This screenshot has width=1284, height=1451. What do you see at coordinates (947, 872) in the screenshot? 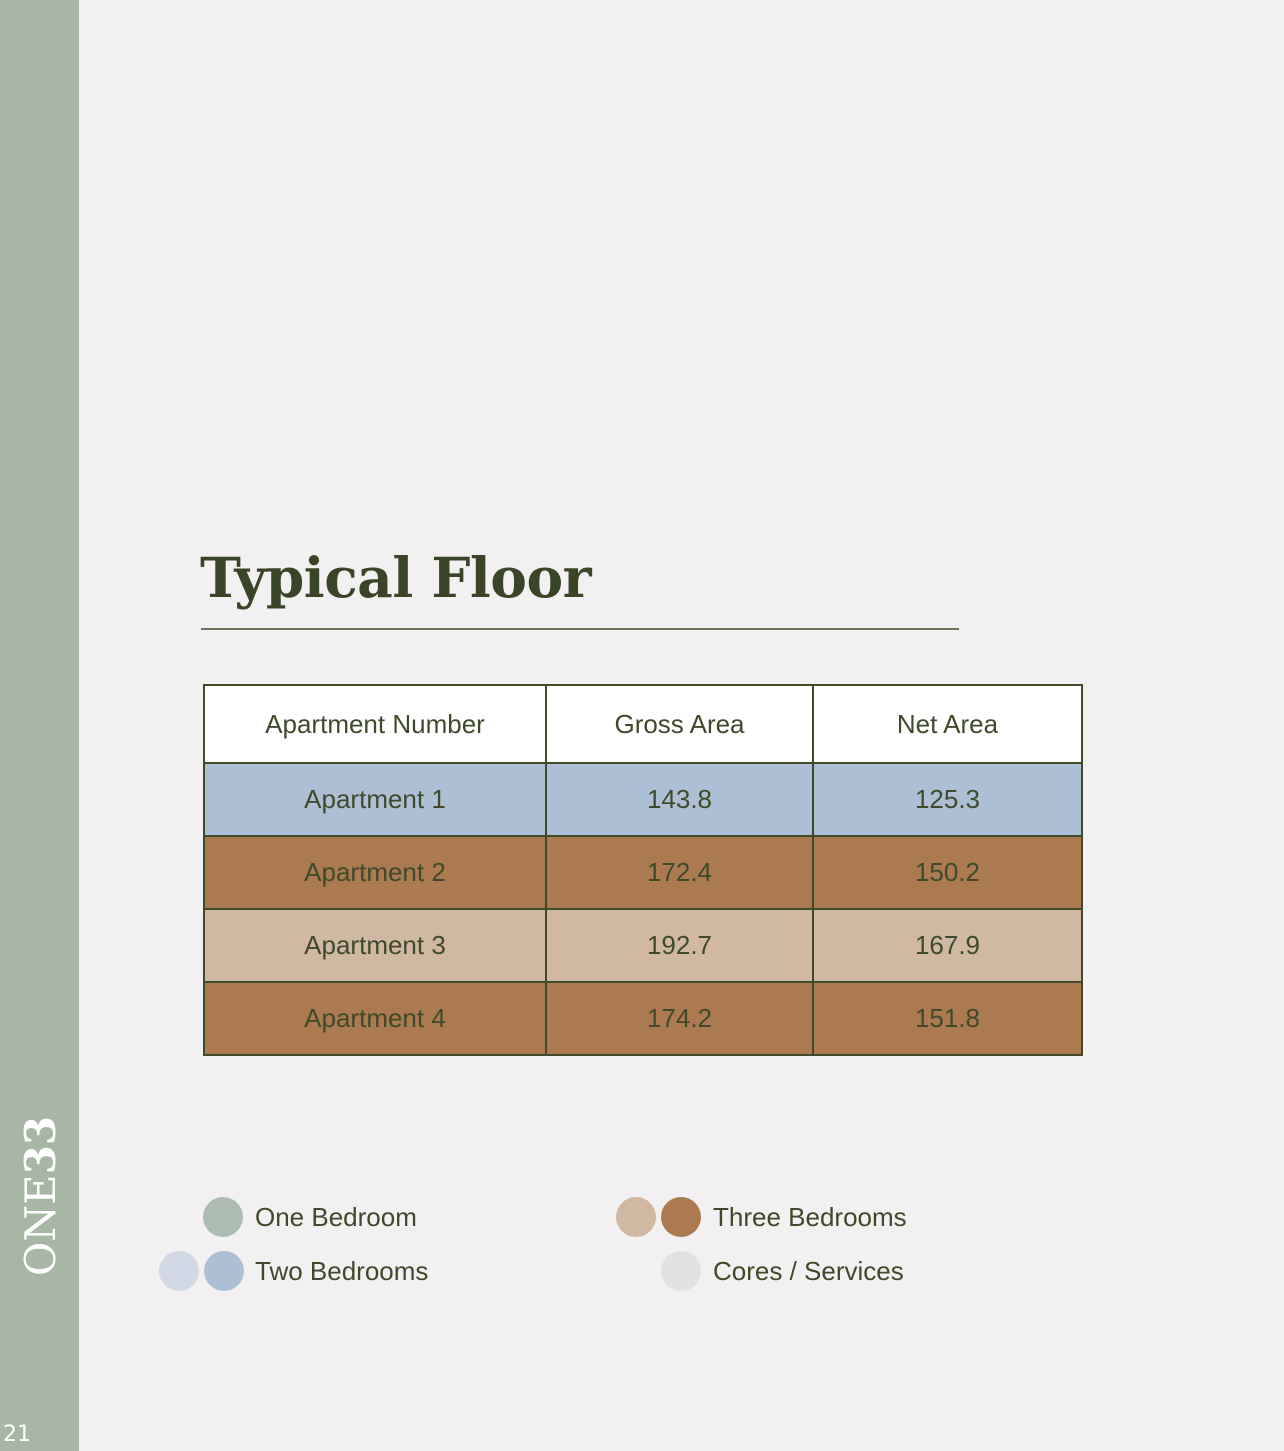
I see `cell-net-area: 150.2` at bounding box center [947, 872].